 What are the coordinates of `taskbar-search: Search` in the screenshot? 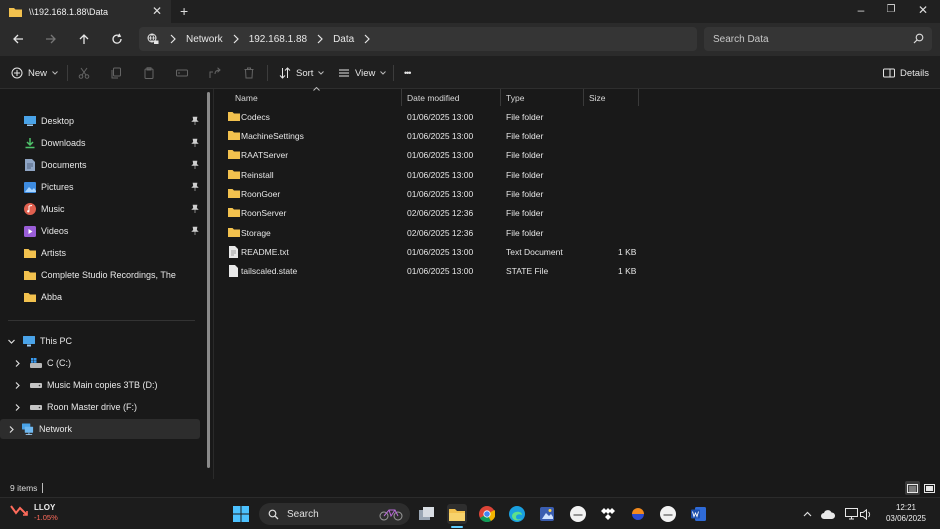 It's located at (334, 514).